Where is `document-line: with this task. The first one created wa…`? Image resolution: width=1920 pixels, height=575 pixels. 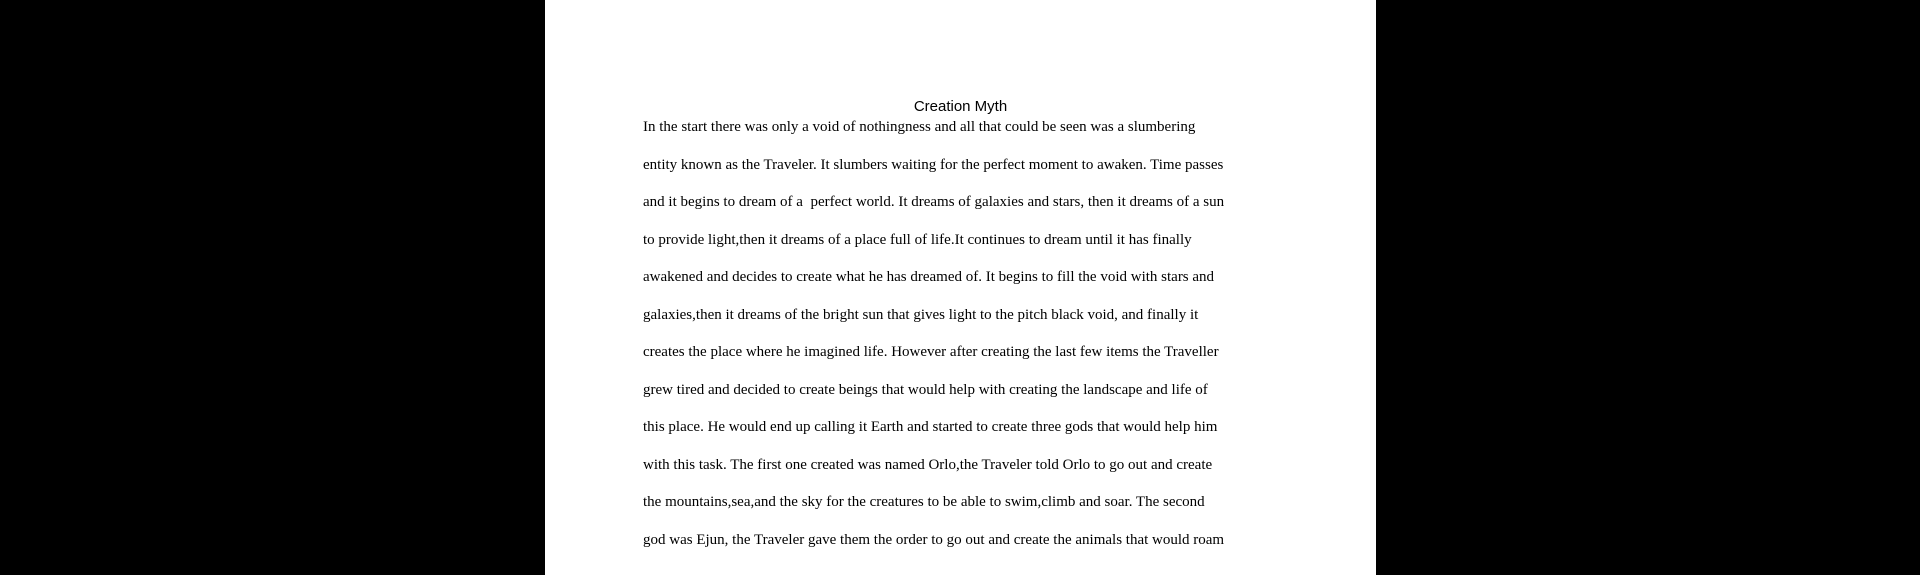 document-line: with this task. The first one created wa… is located at coordinates (928, 464).